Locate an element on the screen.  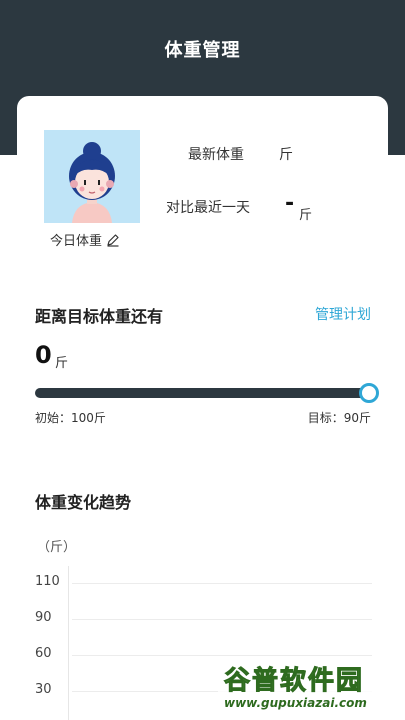
avatar-illustration is located at coordinates (92, 176).